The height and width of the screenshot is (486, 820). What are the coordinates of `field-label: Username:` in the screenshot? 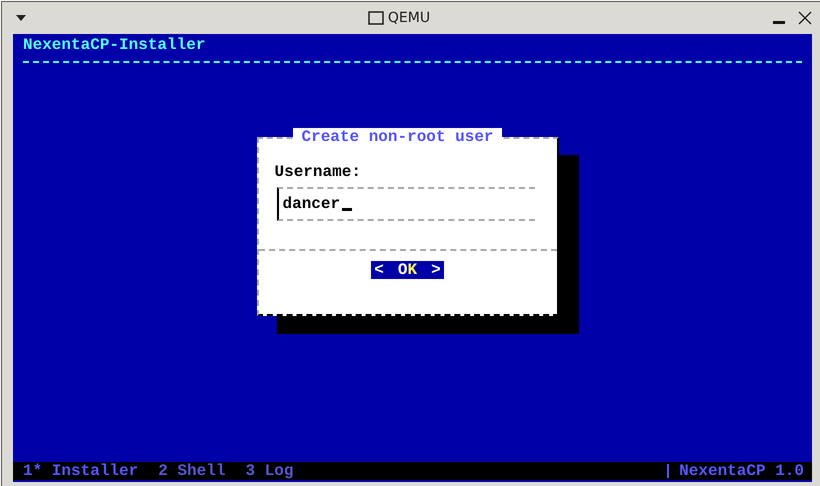 It's located at (318, 172).